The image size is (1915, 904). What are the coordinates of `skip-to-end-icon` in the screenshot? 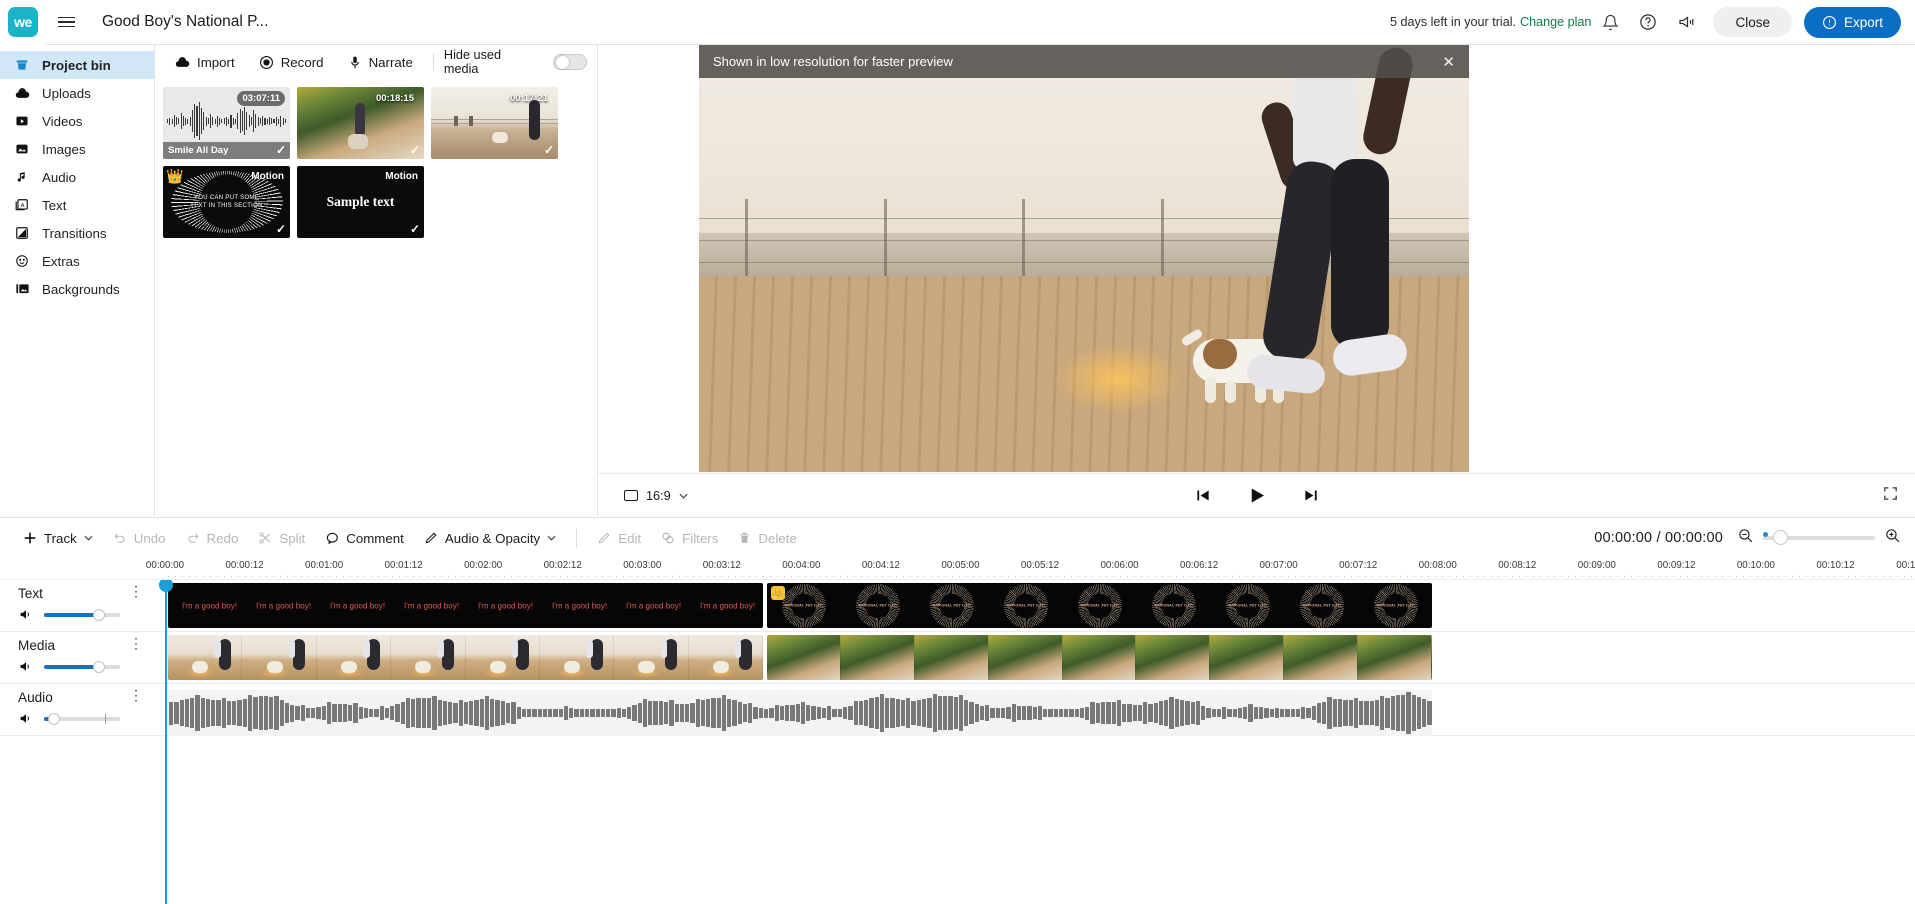 It's located at (1310, 495).